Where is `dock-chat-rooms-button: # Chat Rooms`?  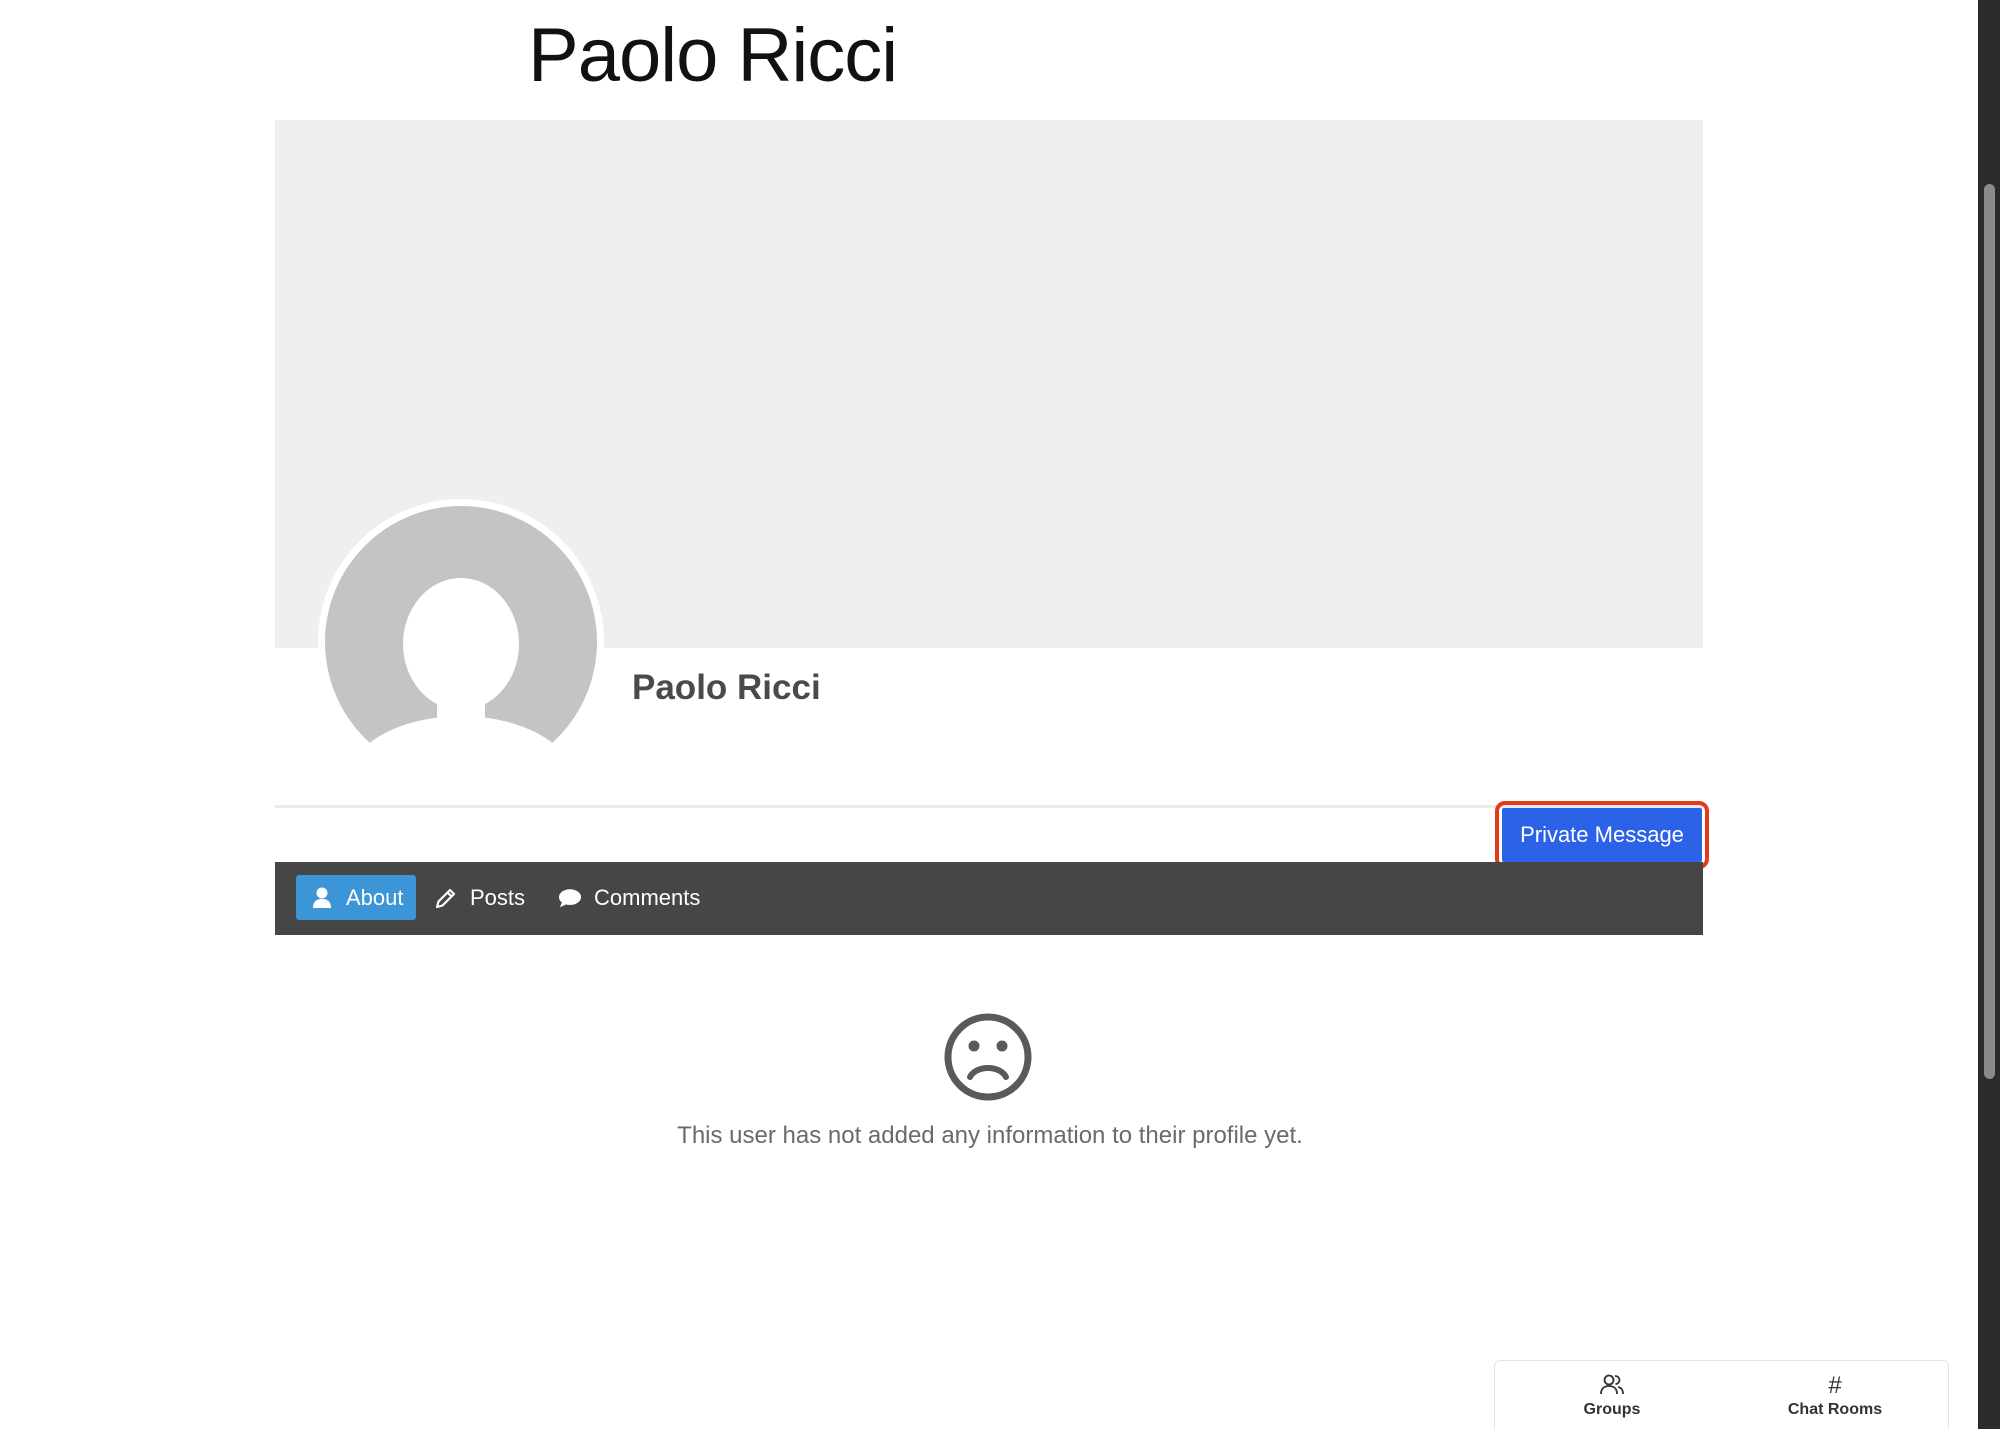
dock-chat-rooms-button: # Chat Rooms is located at coordinates (1835, 1396).